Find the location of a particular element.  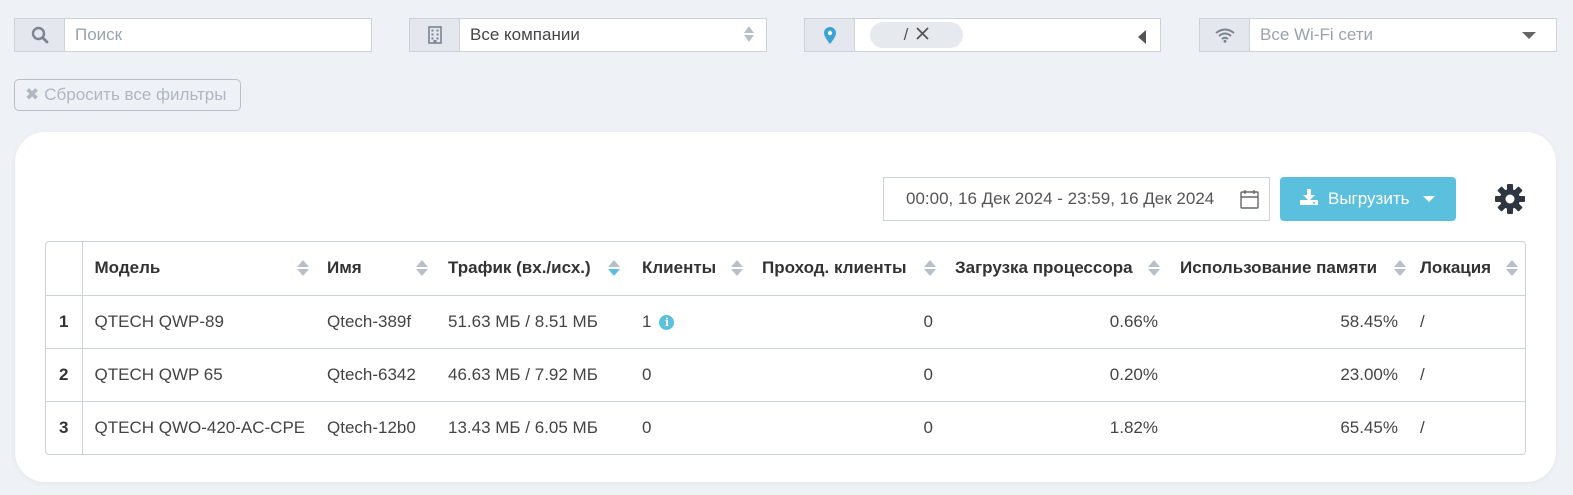

cell-memory: 23.00% is located at coordinates (1288, 374).